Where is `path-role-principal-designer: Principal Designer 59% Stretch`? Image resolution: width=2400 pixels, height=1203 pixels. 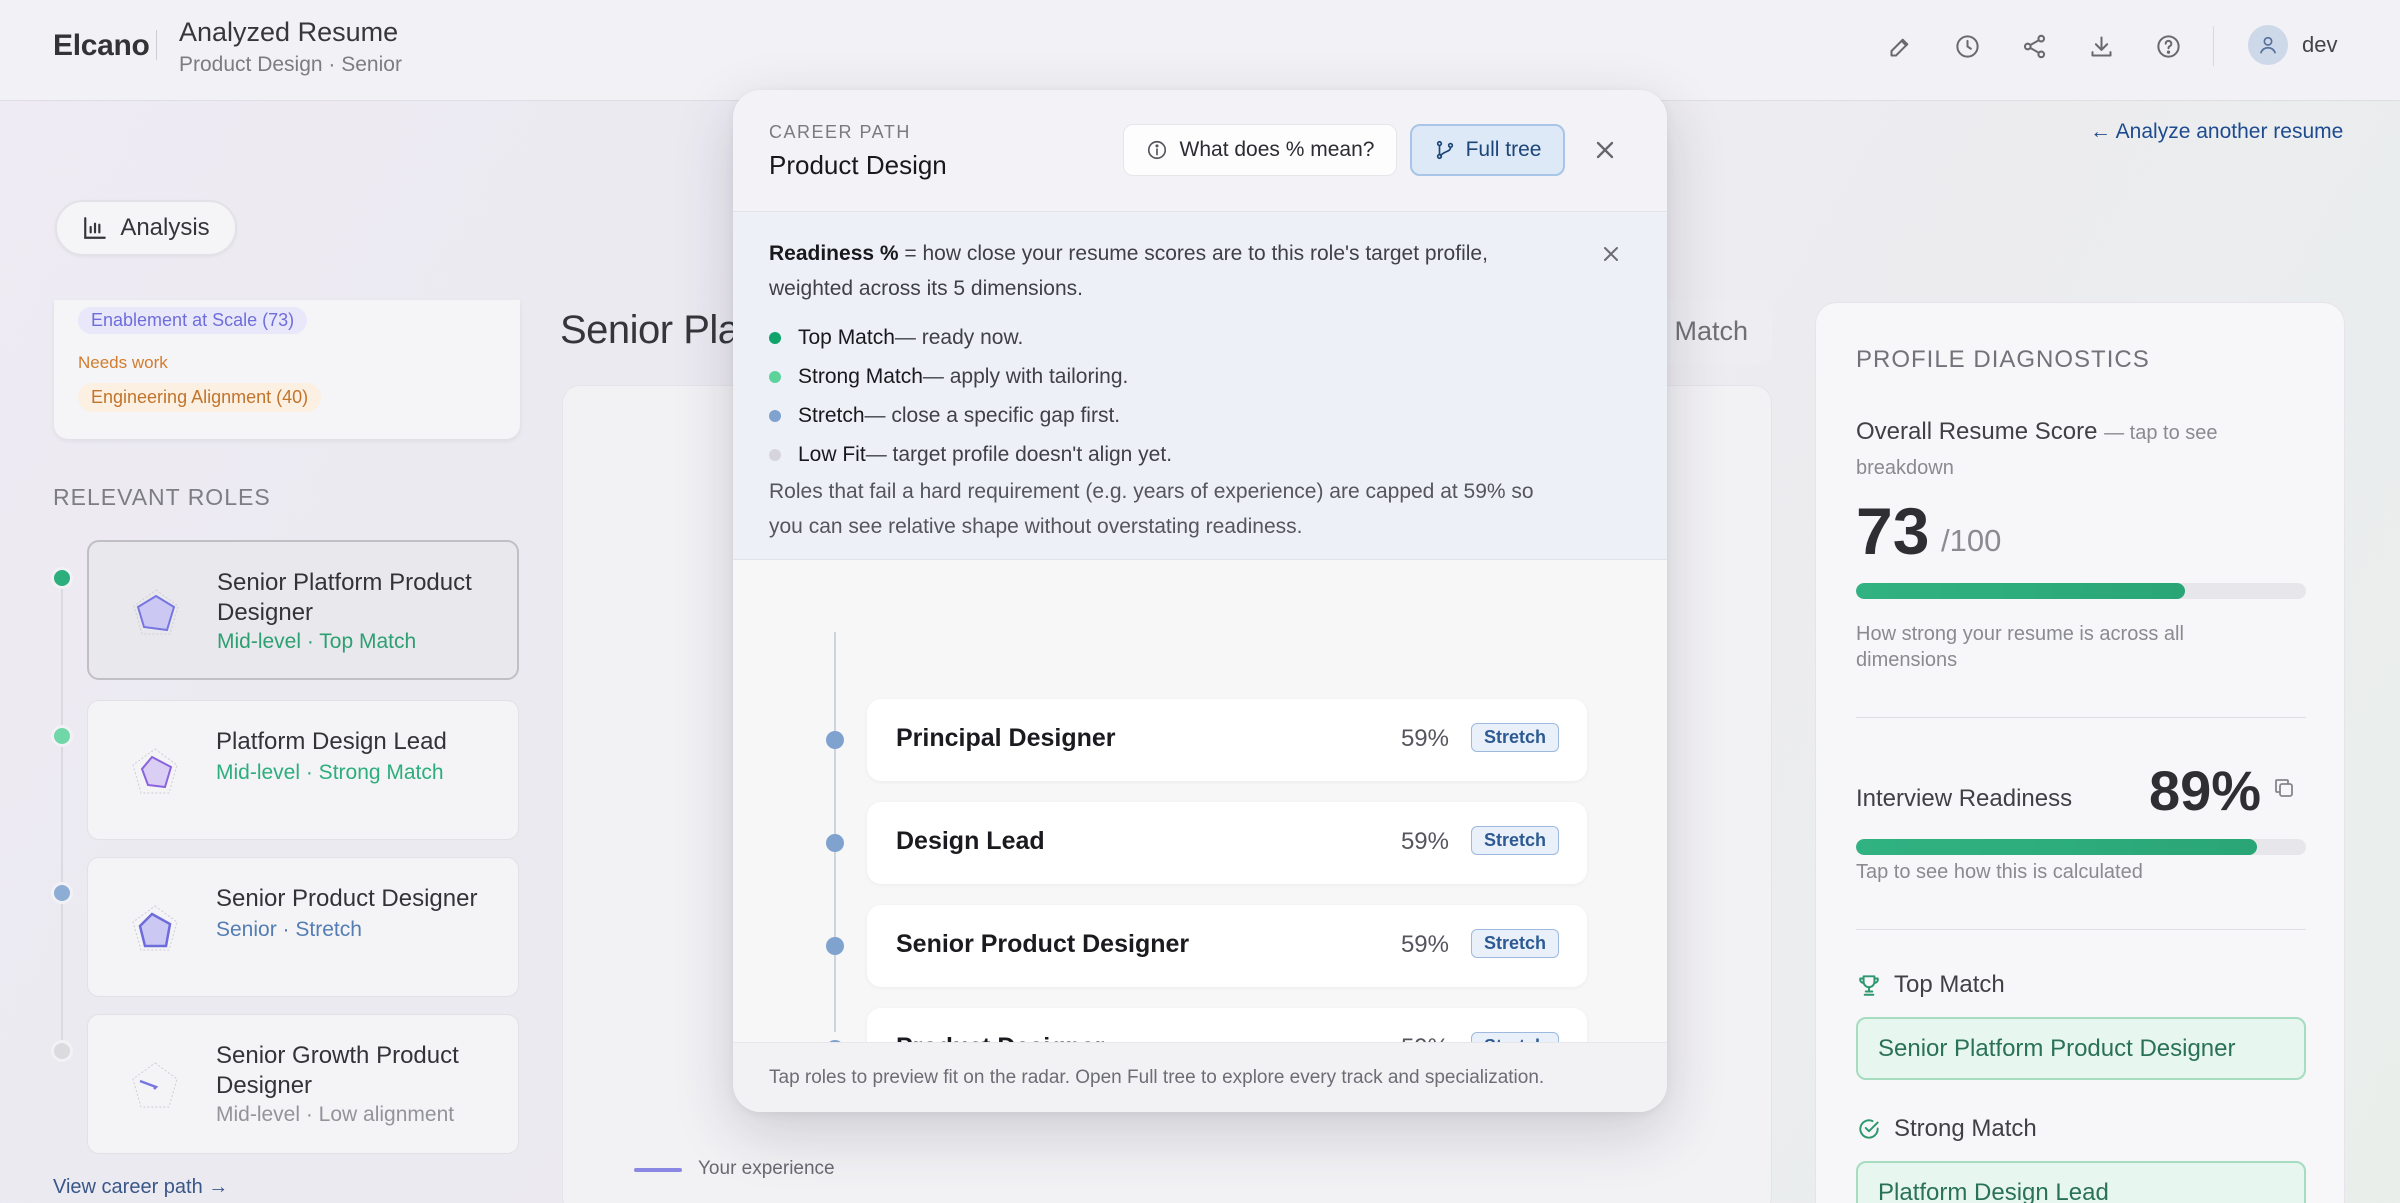
path-role-principal-designer: Principal Designer 59% Stretch is located at coordinates (1227, 740).